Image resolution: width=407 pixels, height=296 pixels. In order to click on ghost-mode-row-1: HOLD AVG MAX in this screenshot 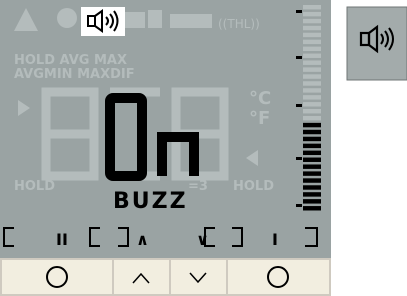, I will do `click(70, 60)`.